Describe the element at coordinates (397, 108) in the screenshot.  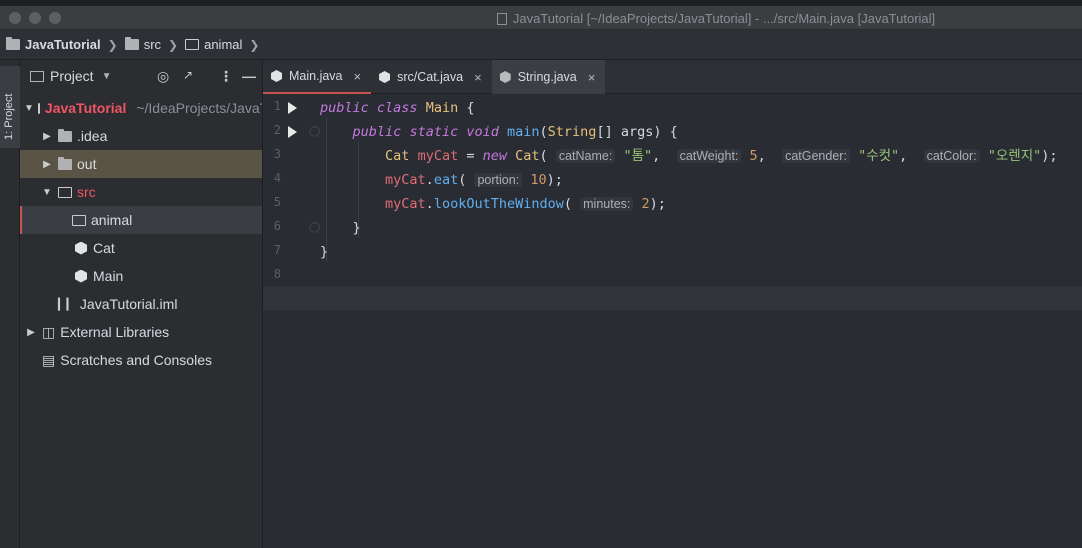
I see `code-line-1: public class Main {` at that location.